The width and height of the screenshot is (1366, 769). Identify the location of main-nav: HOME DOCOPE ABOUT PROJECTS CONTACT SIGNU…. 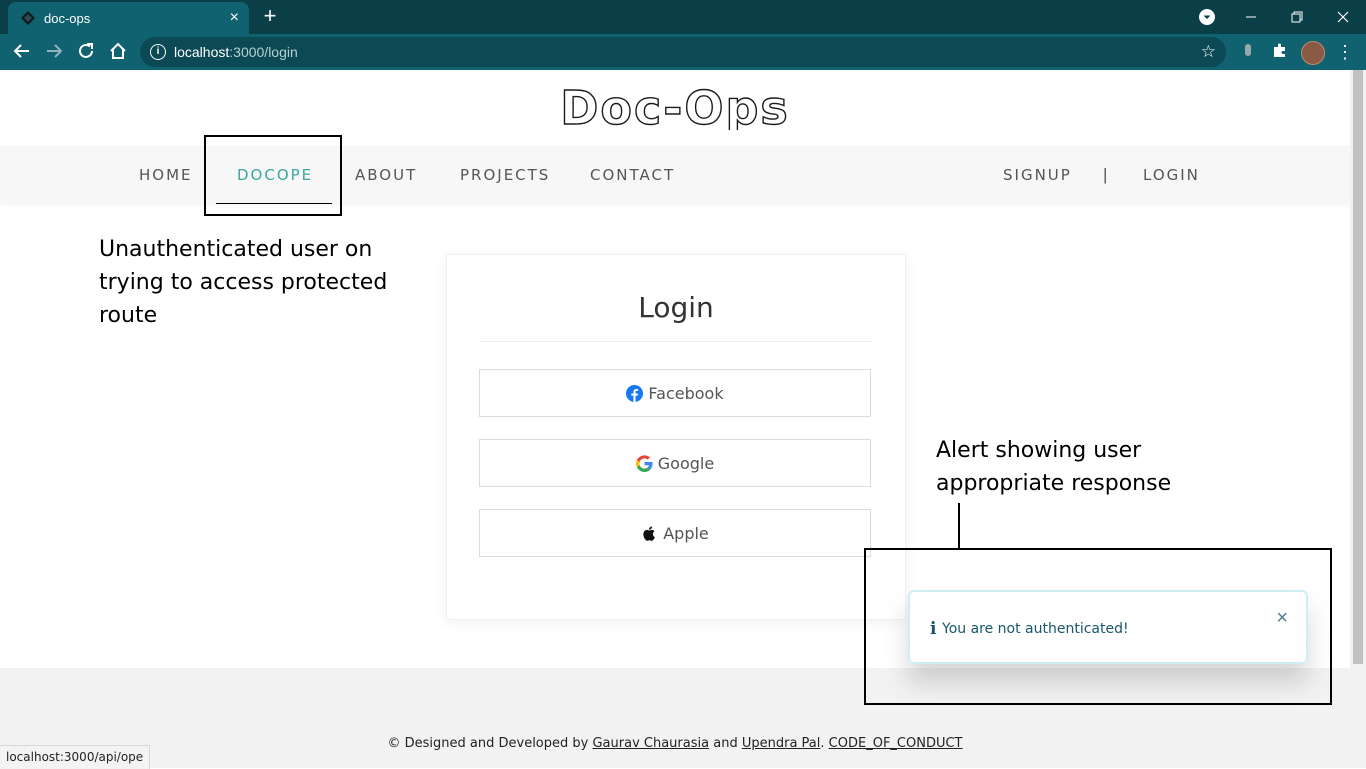
(675, 175).